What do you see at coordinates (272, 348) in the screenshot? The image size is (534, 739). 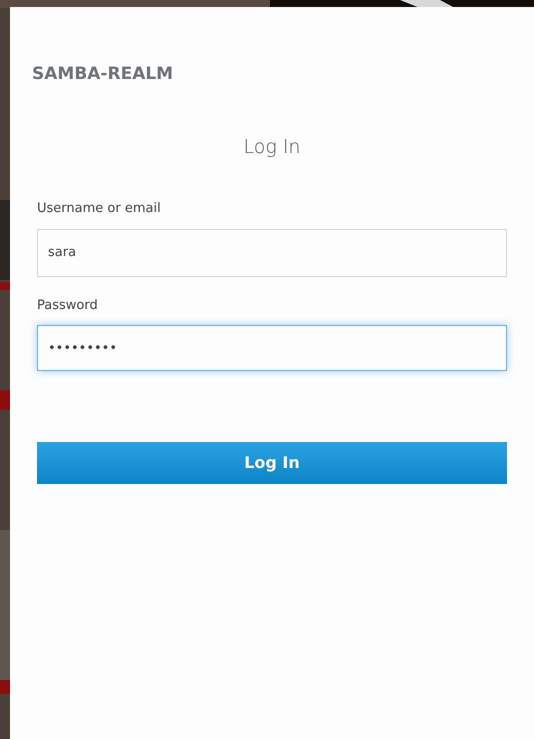 I see `input-field: •••••••••` at bounding box center [272, 348].